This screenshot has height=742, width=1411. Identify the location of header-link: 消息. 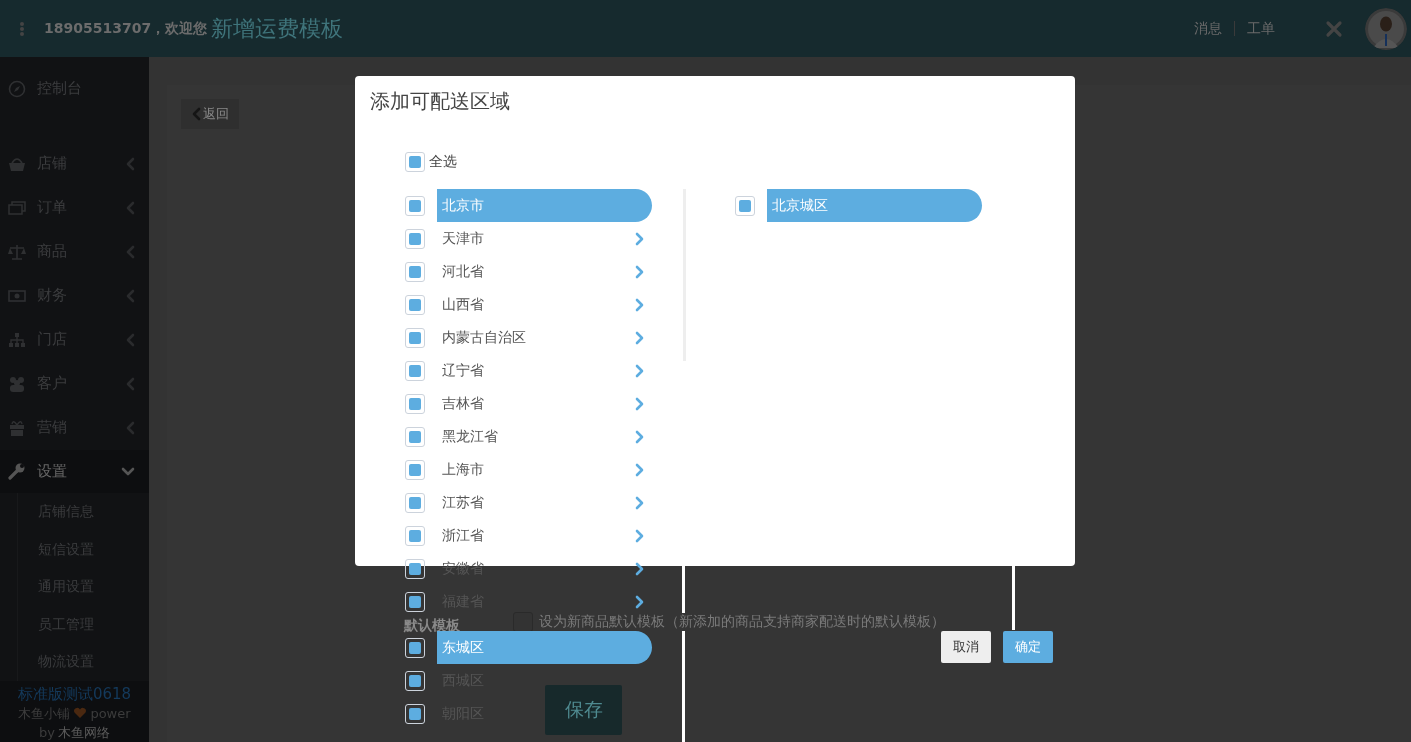
(1208, 28).